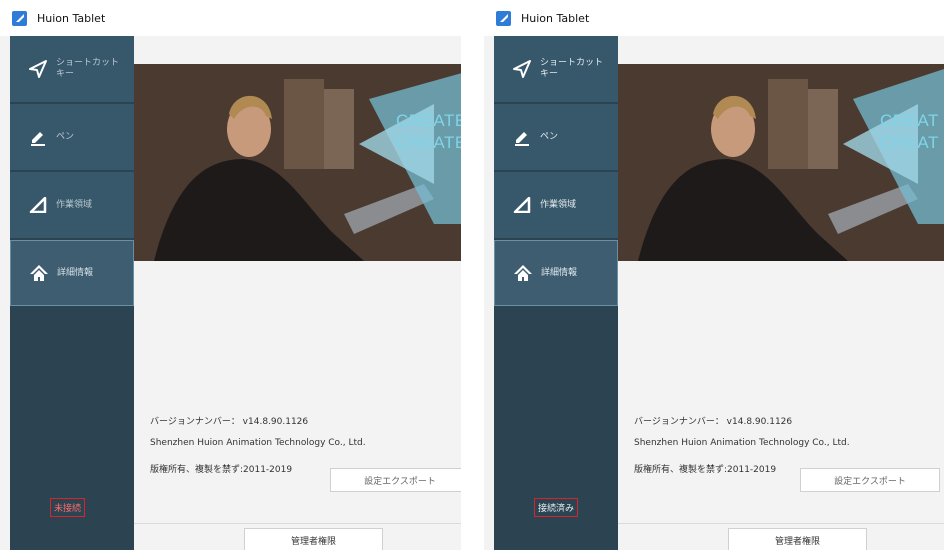  I want to click on sidebar: ショートカット キー ペン 作業領域 詳細情報 未接続, so click(72, 293).